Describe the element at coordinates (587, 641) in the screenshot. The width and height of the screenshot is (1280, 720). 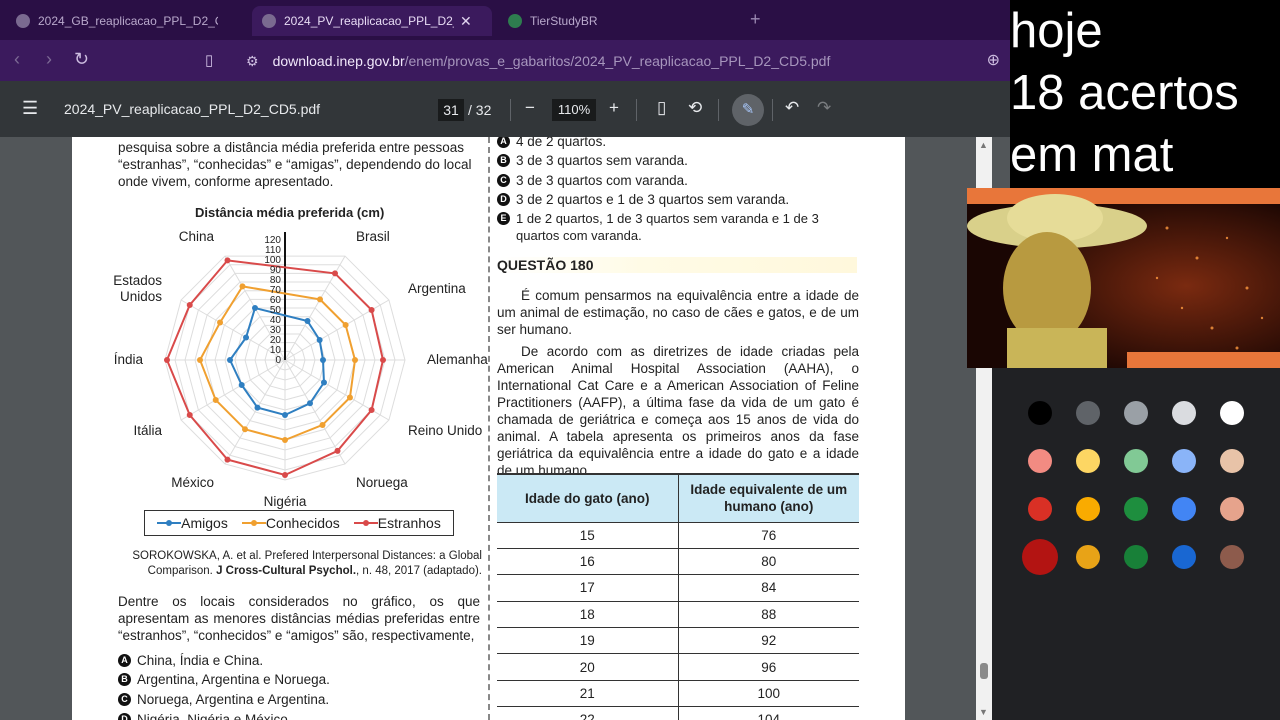
I see `cat-age-cell: 19` at that location.